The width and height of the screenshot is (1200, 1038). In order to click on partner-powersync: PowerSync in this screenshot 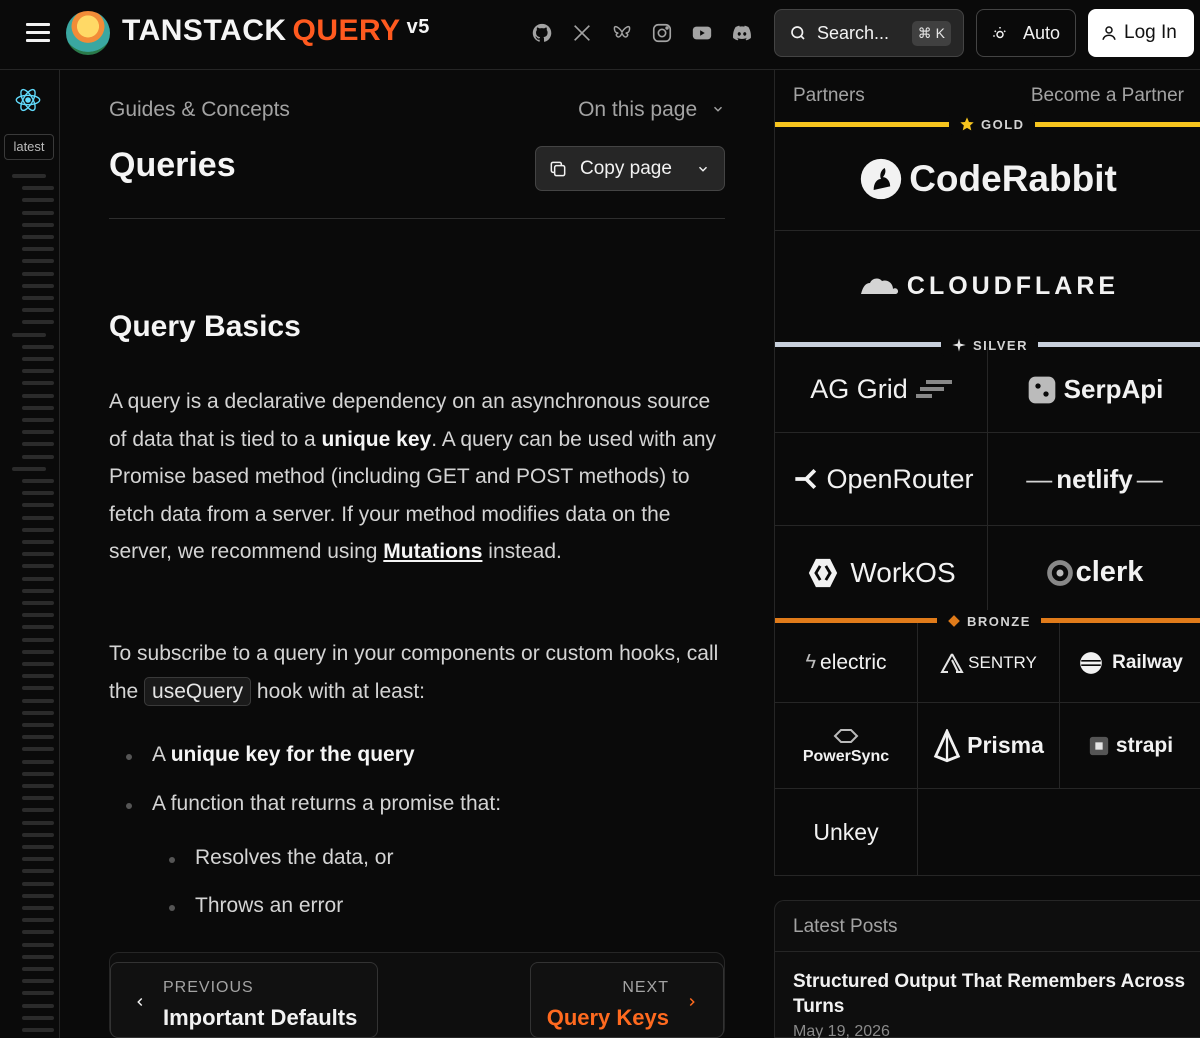, I will do `click(846, 746)`.